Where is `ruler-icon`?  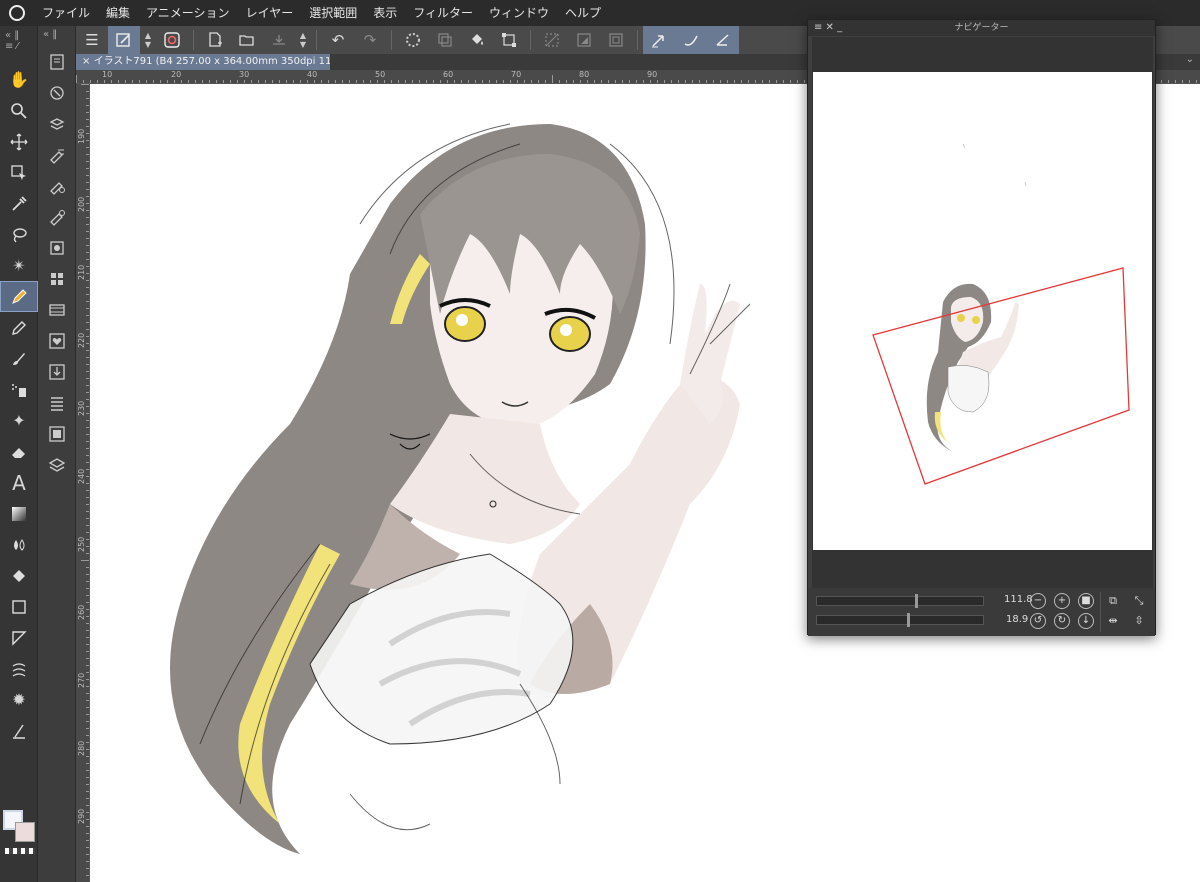
ruler-icon is located at coordinates (19, 668).